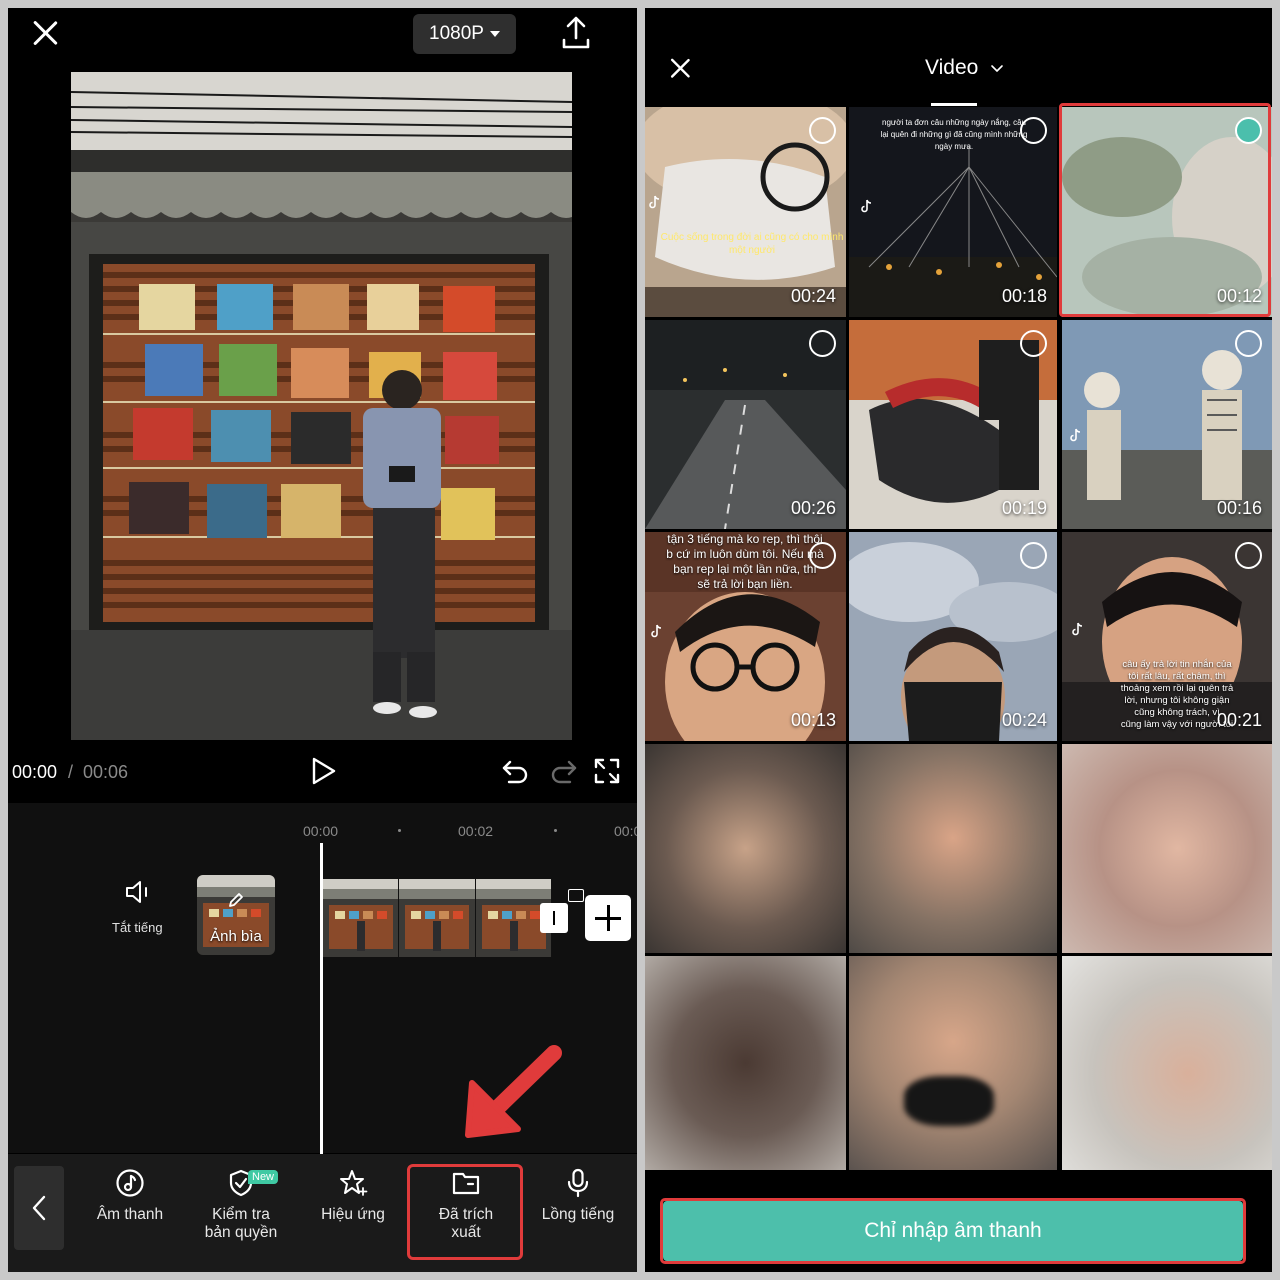 The image size is (1280, 1280). What do you see at coordinates (625, 831) in the screenshot?
I see `timeline-tick: 00:0` at bounding box center [625, 831].